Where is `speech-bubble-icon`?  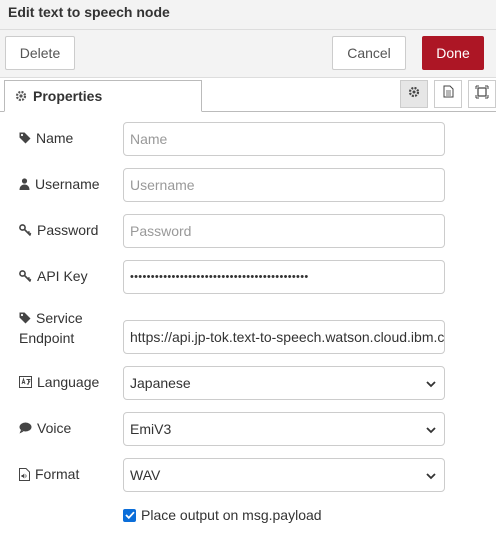 speech-bubble-icon is located at coordinates (25, 428).